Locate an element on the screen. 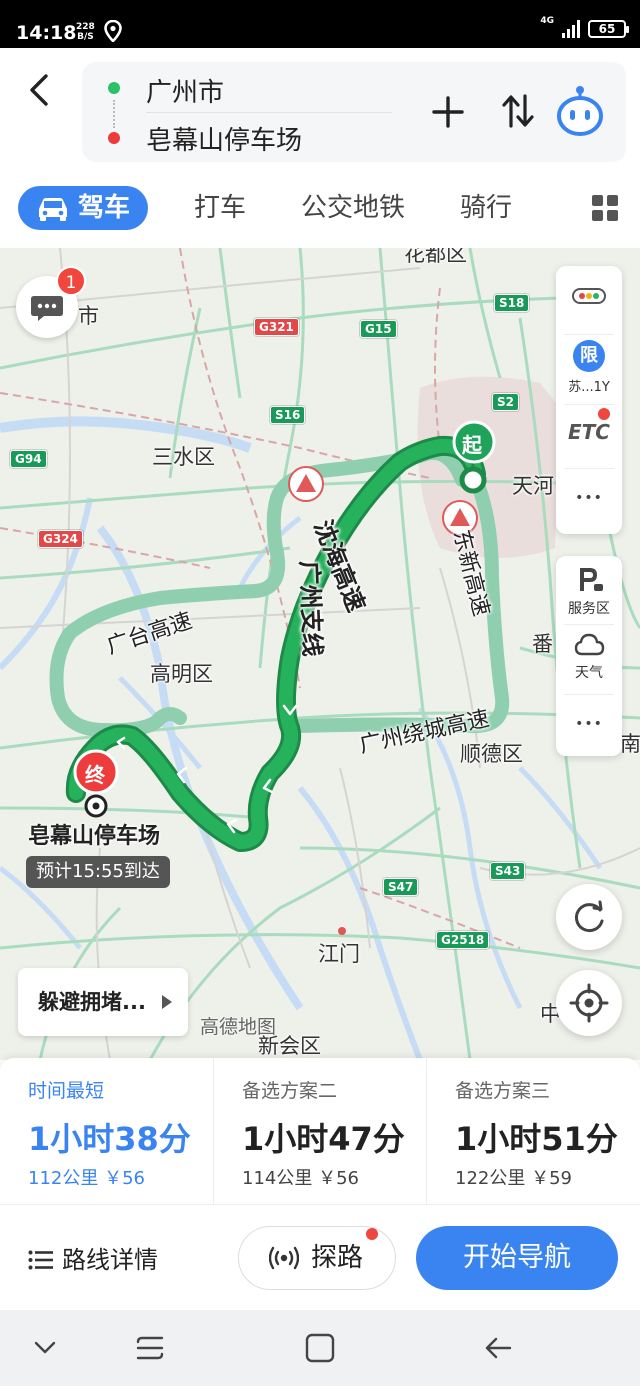  locate-button is located at coordinates (589, 1003).